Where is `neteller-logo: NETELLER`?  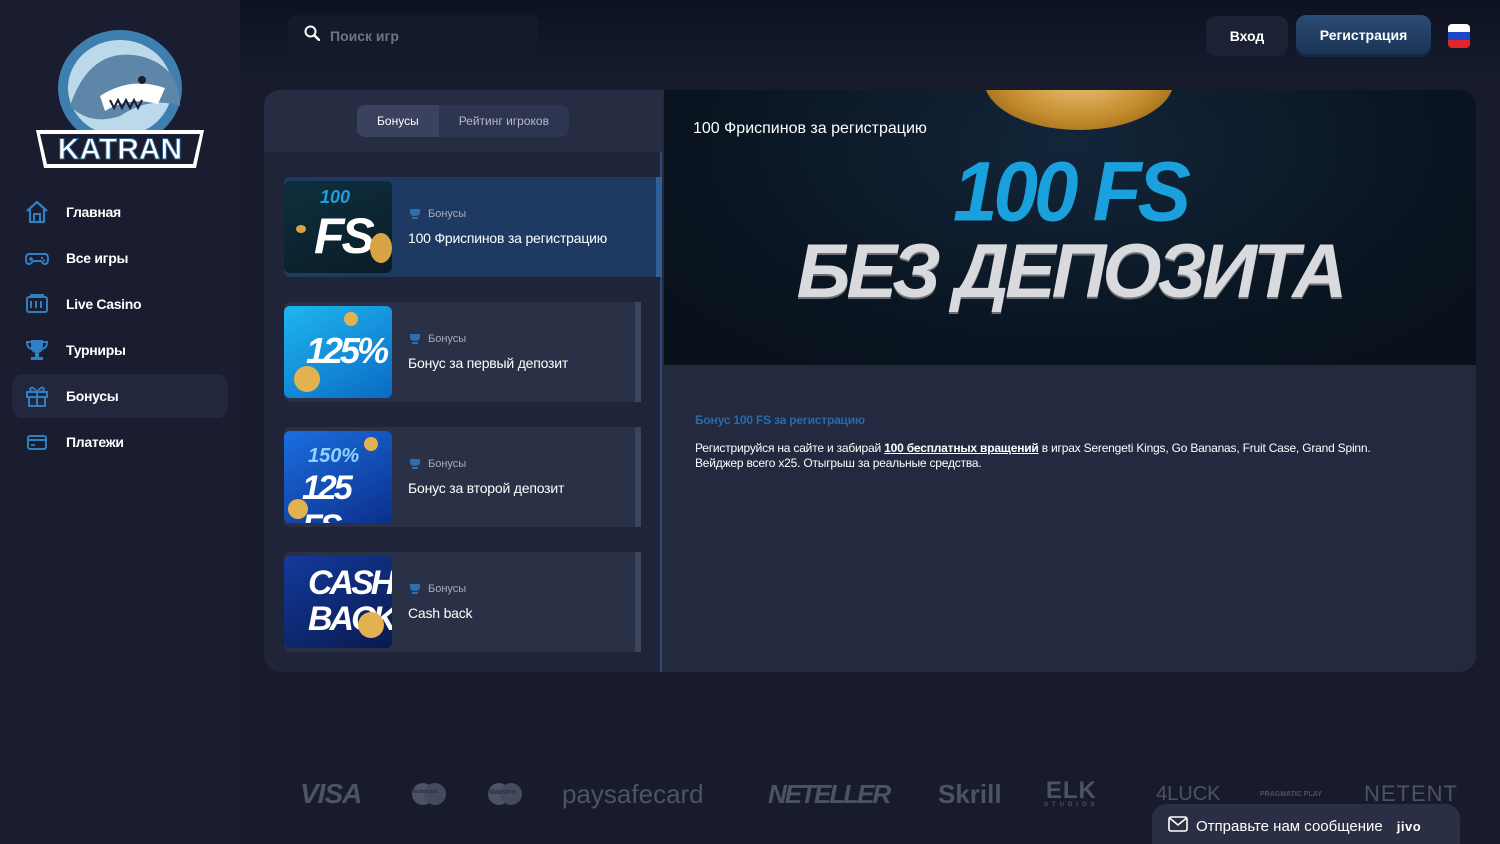
neteller-logo: NETELLER is located at coordinates (829, 793).